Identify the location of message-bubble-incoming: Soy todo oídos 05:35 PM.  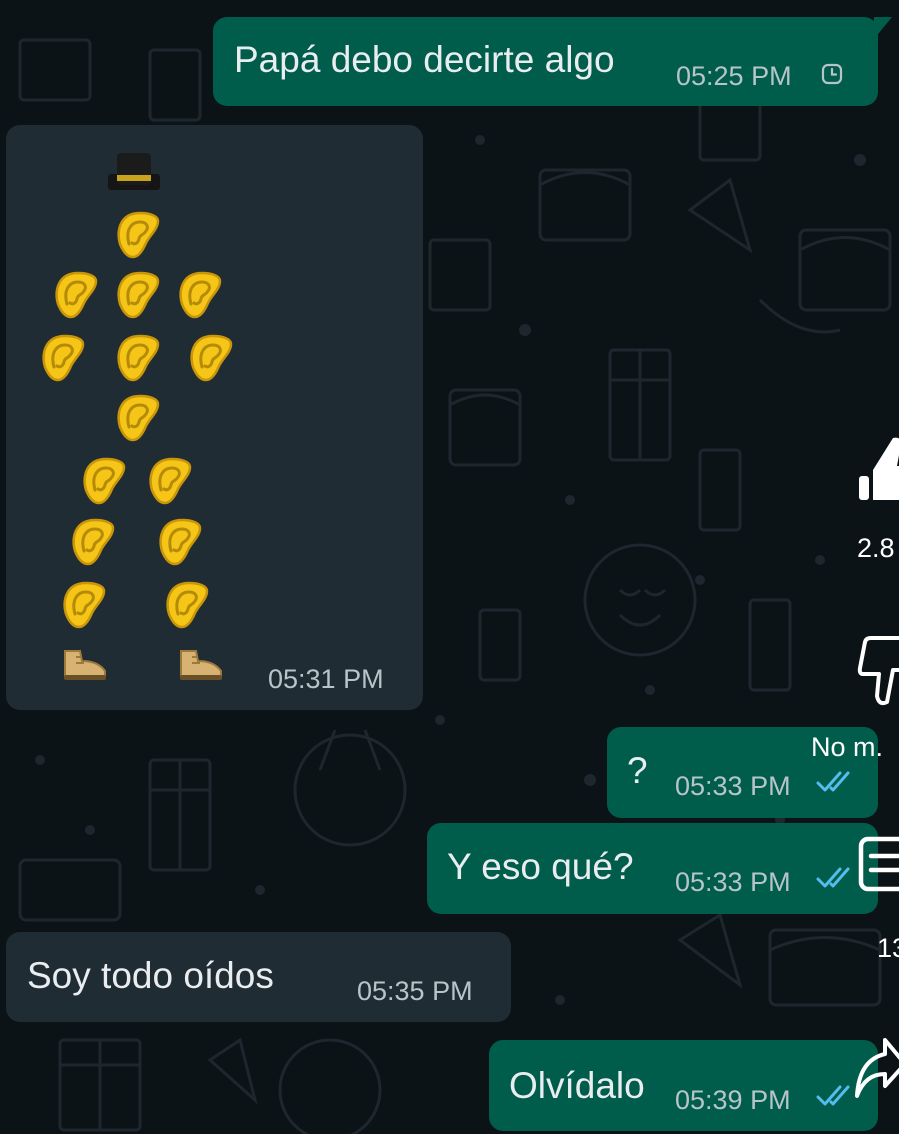
(258, 977).